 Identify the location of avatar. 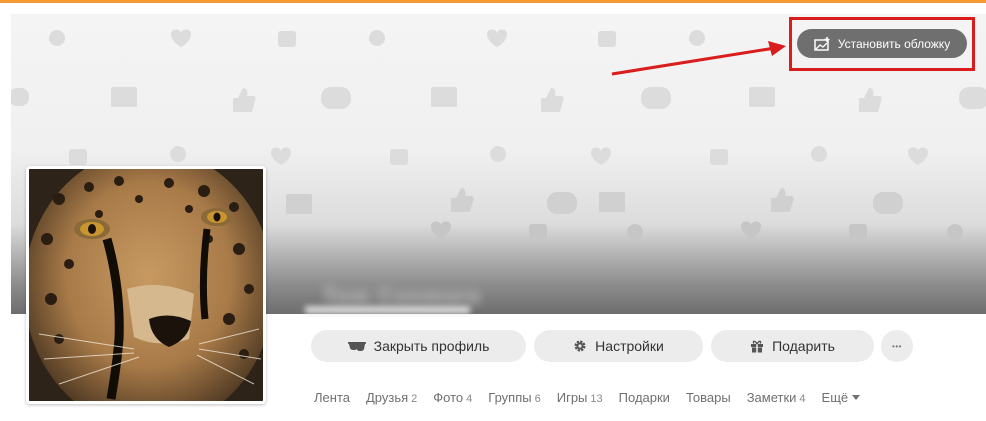
(146, 285).